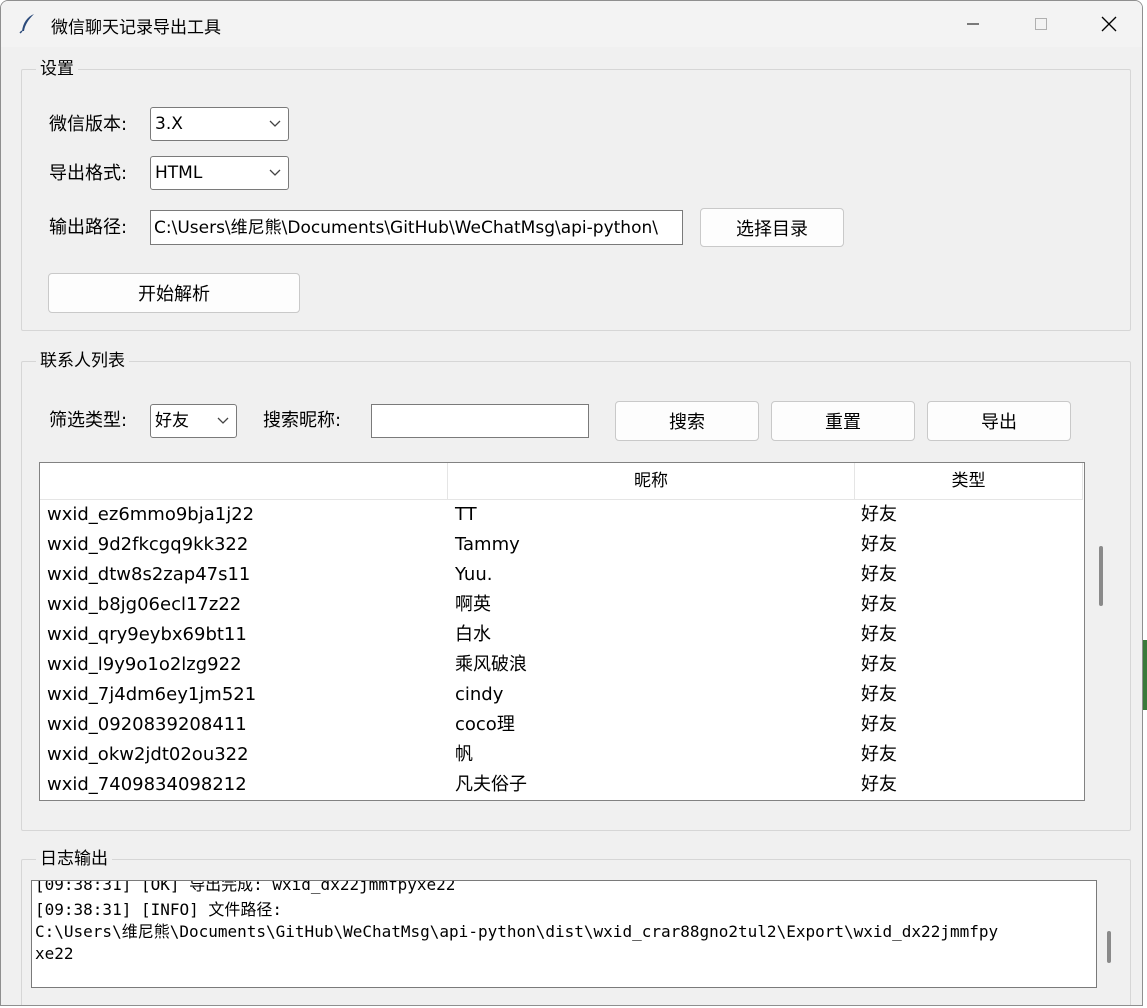  I want to click on export-button: 导出, so click(999, 421).